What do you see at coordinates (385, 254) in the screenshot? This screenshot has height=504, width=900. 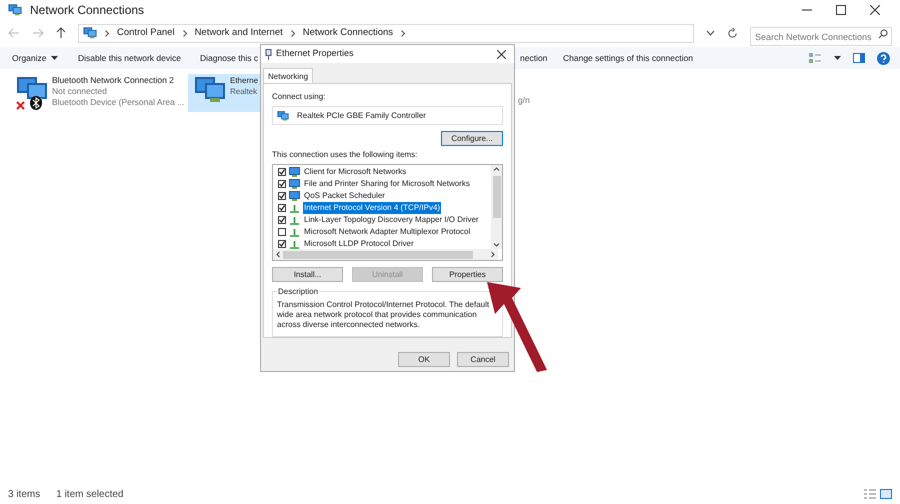 I see `horizontal-scrollbar` at bounding box center [385, 254].